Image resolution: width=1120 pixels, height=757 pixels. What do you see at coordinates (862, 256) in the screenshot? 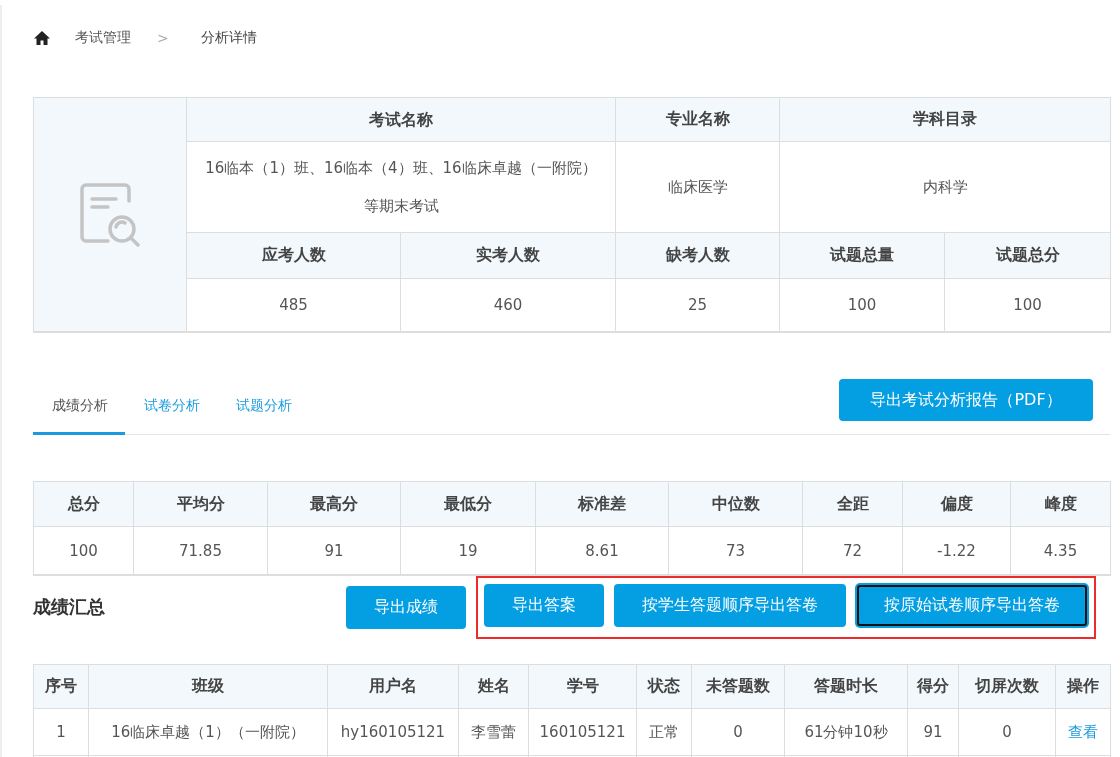
I see `column-header: 试题总量` at bounding box center [862, 256].